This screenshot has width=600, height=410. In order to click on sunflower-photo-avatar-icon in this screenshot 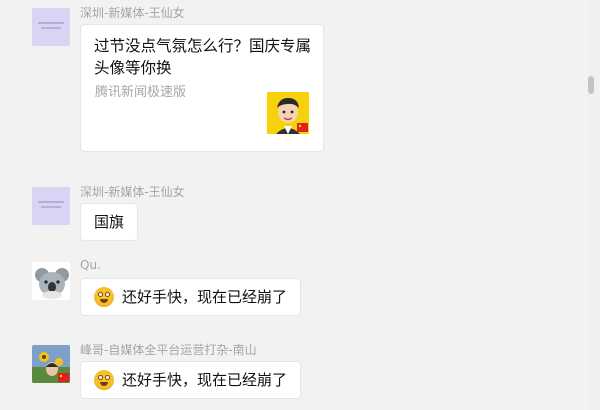, I will do `click(51, 364)`.